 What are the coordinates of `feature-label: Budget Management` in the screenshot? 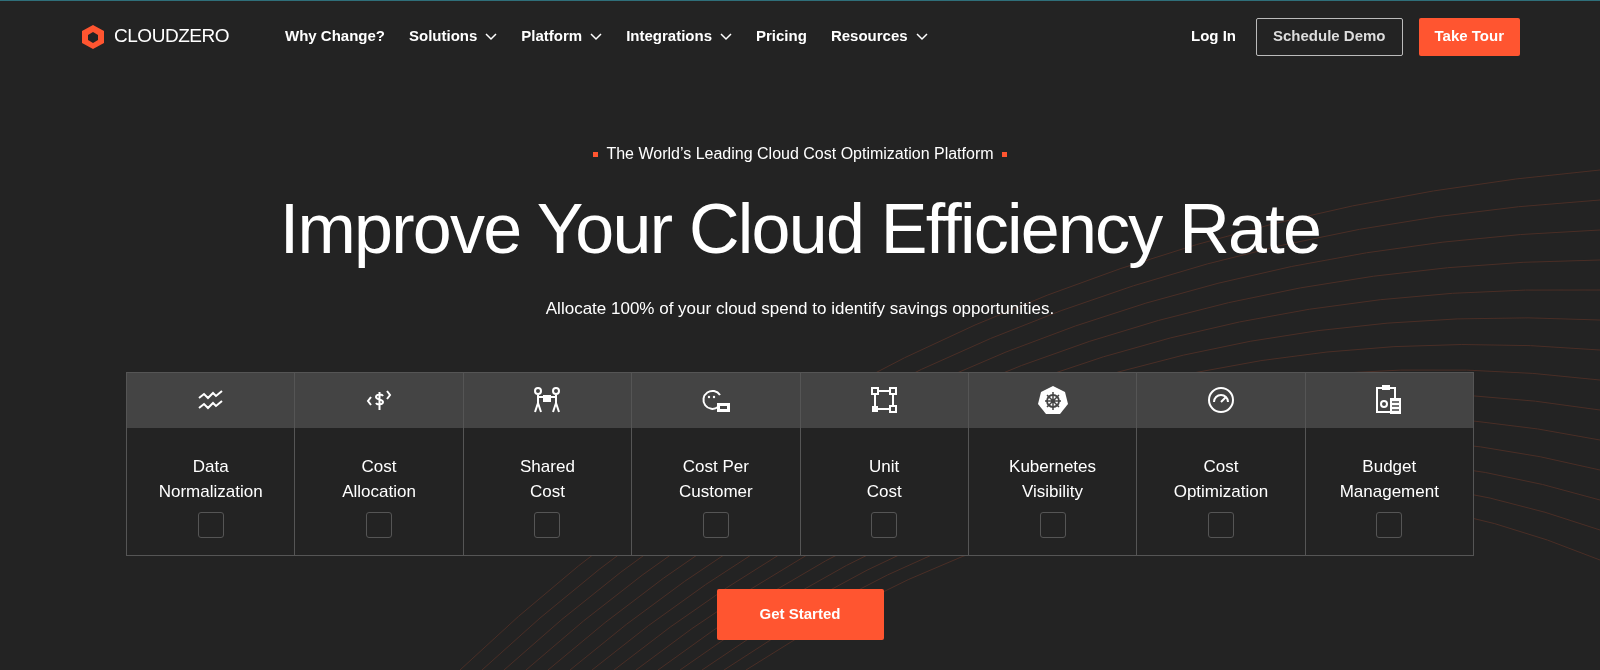 It's located at (1389, 479).